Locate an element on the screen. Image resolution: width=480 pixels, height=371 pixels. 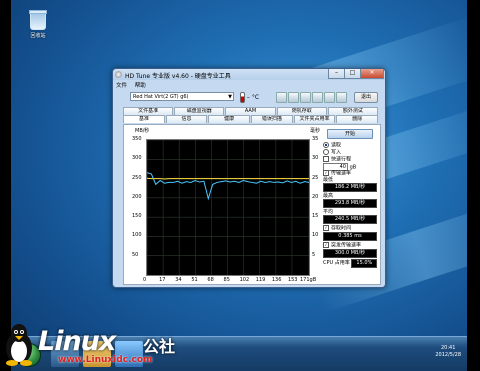
save-screenshot-icon is located at coordinates (305, 97).